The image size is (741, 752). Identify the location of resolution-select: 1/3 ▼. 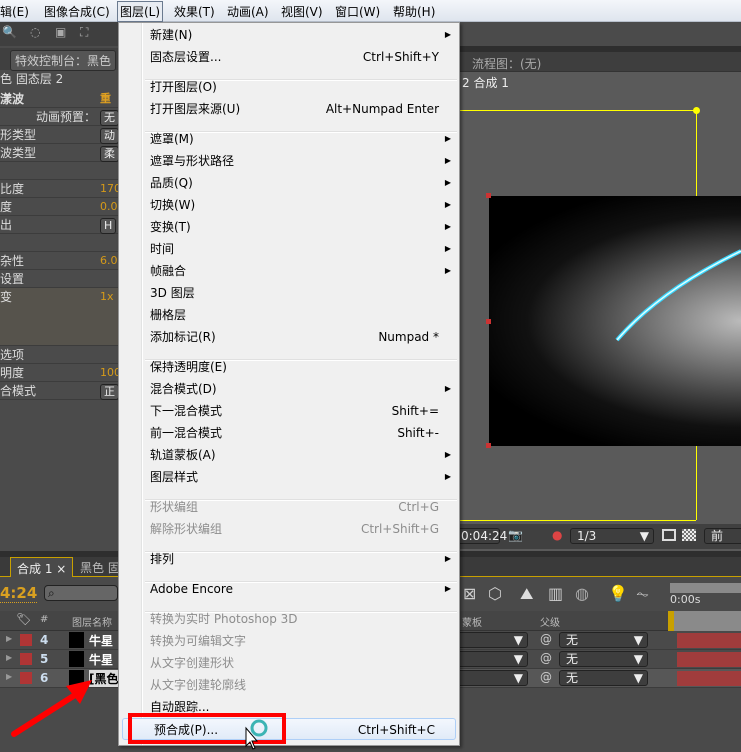
(612, 536).